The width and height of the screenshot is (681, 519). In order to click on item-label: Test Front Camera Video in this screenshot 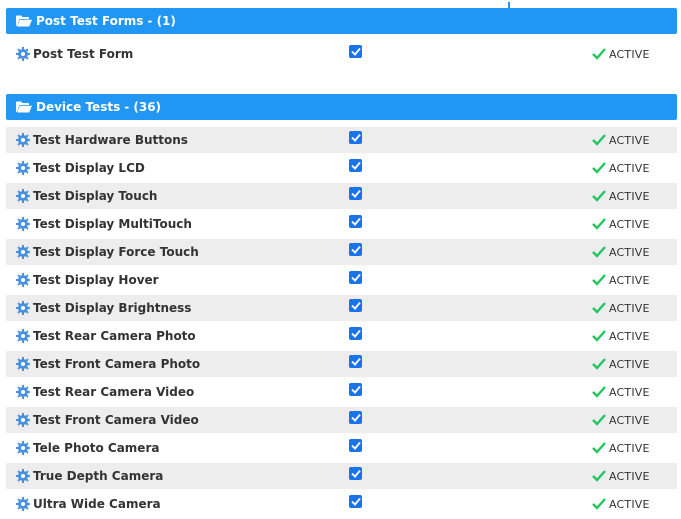, I will do `click(116, 420)`.